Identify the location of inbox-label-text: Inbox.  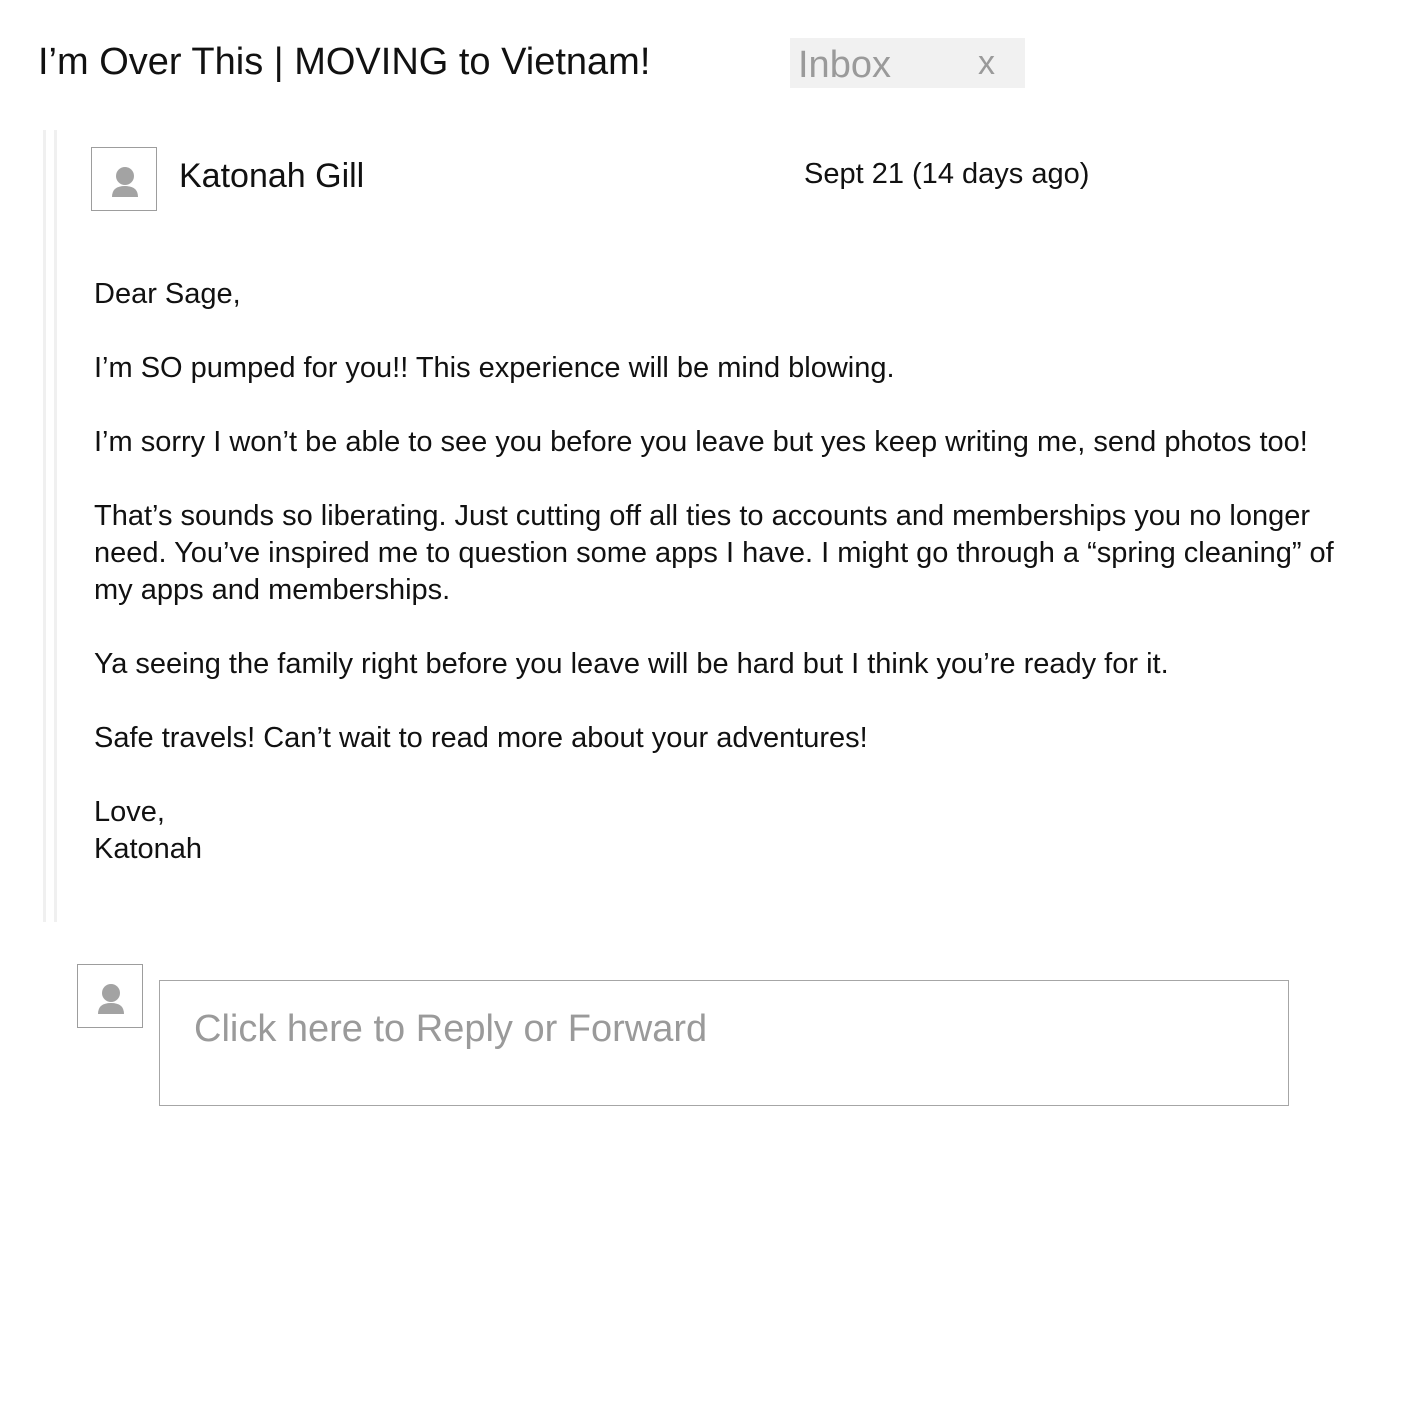
(844, 65).